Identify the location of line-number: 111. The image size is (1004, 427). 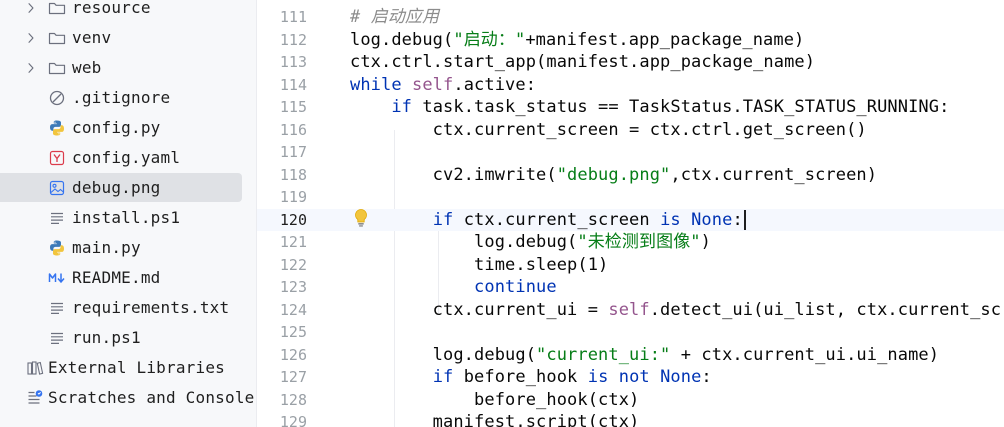
(293, 17).